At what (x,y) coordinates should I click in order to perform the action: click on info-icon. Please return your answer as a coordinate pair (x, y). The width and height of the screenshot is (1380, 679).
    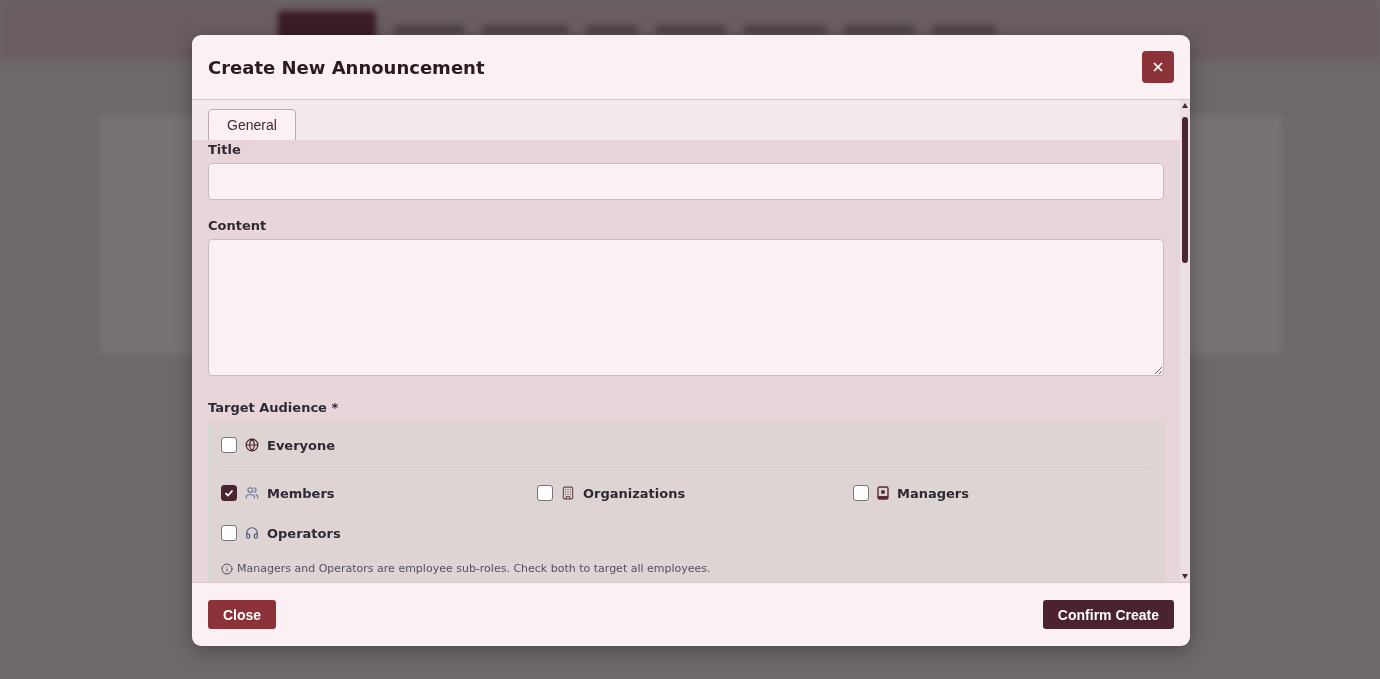
    Looking at the image, I should click on (227, 568).